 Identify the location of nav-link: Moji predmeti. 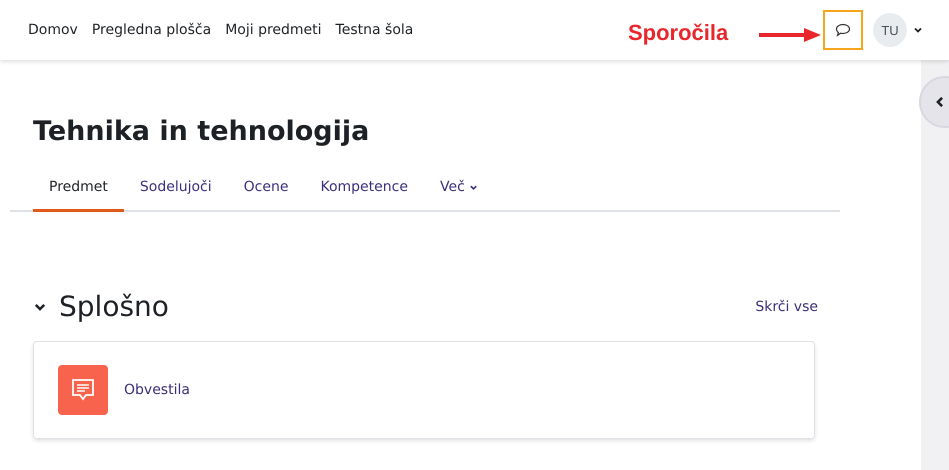
(273, 30).